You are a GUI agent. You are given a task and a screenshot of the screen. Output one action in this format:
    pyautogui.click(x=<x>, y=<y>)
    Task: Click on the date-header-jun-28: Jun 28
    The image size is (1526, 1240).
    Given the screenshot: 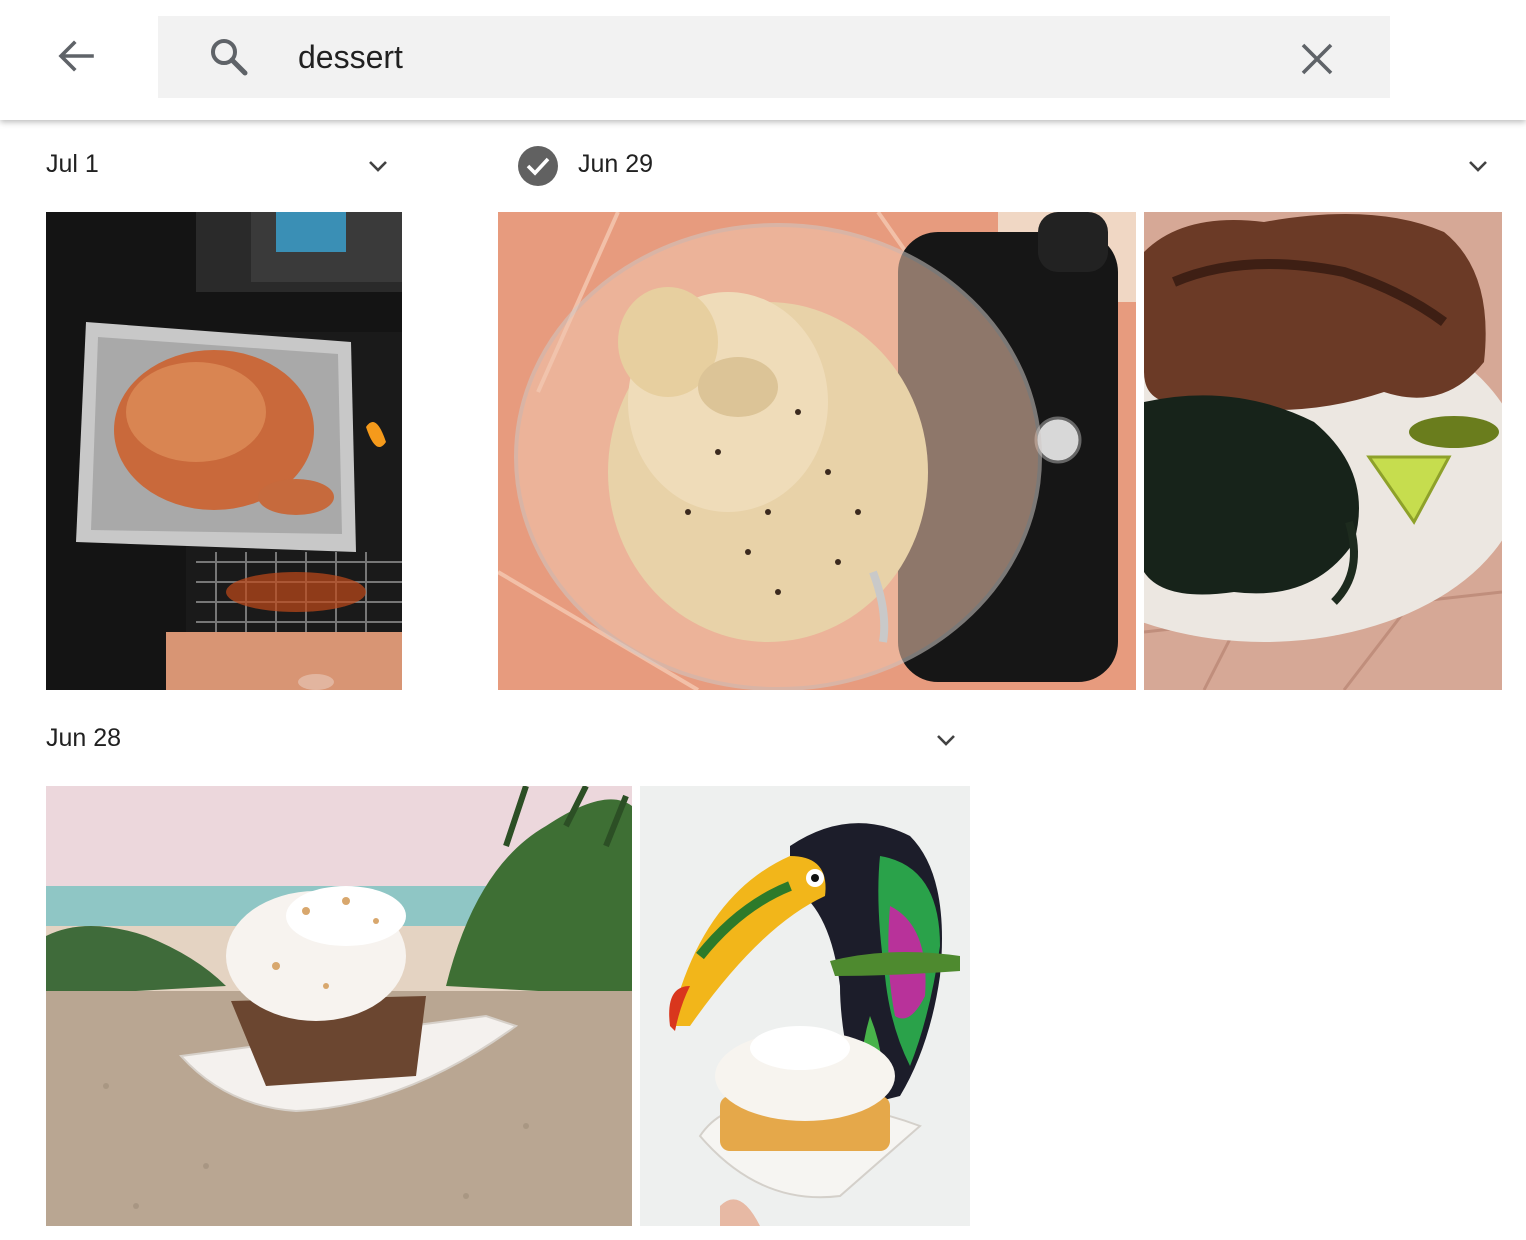 What is the action you would take?
    pyautogui.click(x=84, y=738)
    